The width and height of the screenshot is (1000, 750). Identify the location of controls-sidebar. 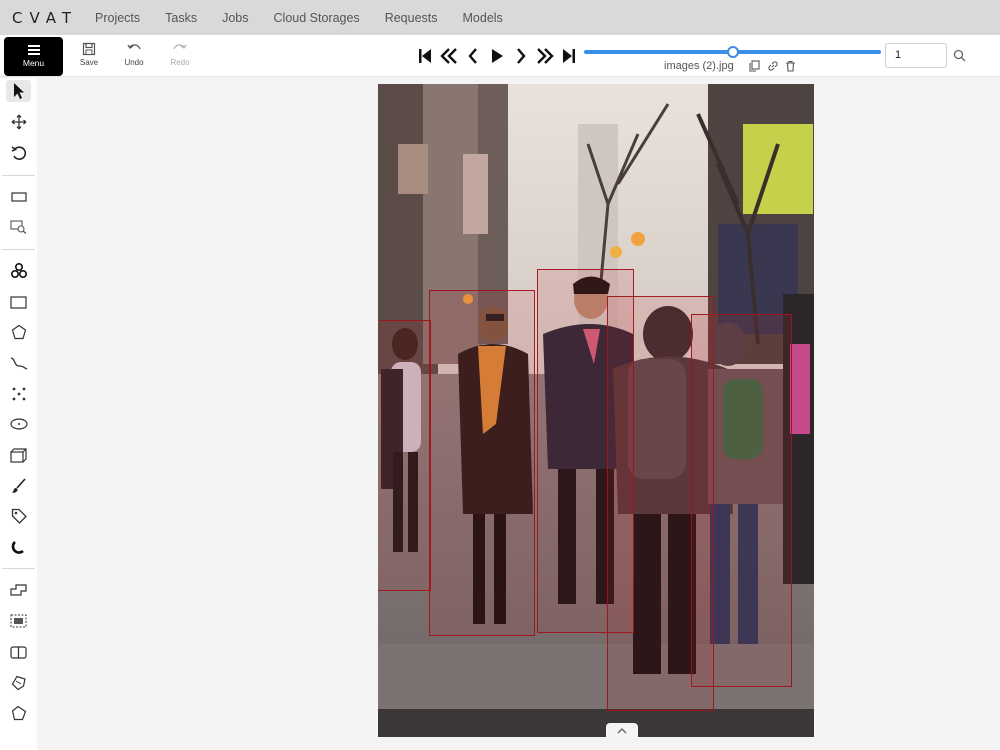
(18, 414).